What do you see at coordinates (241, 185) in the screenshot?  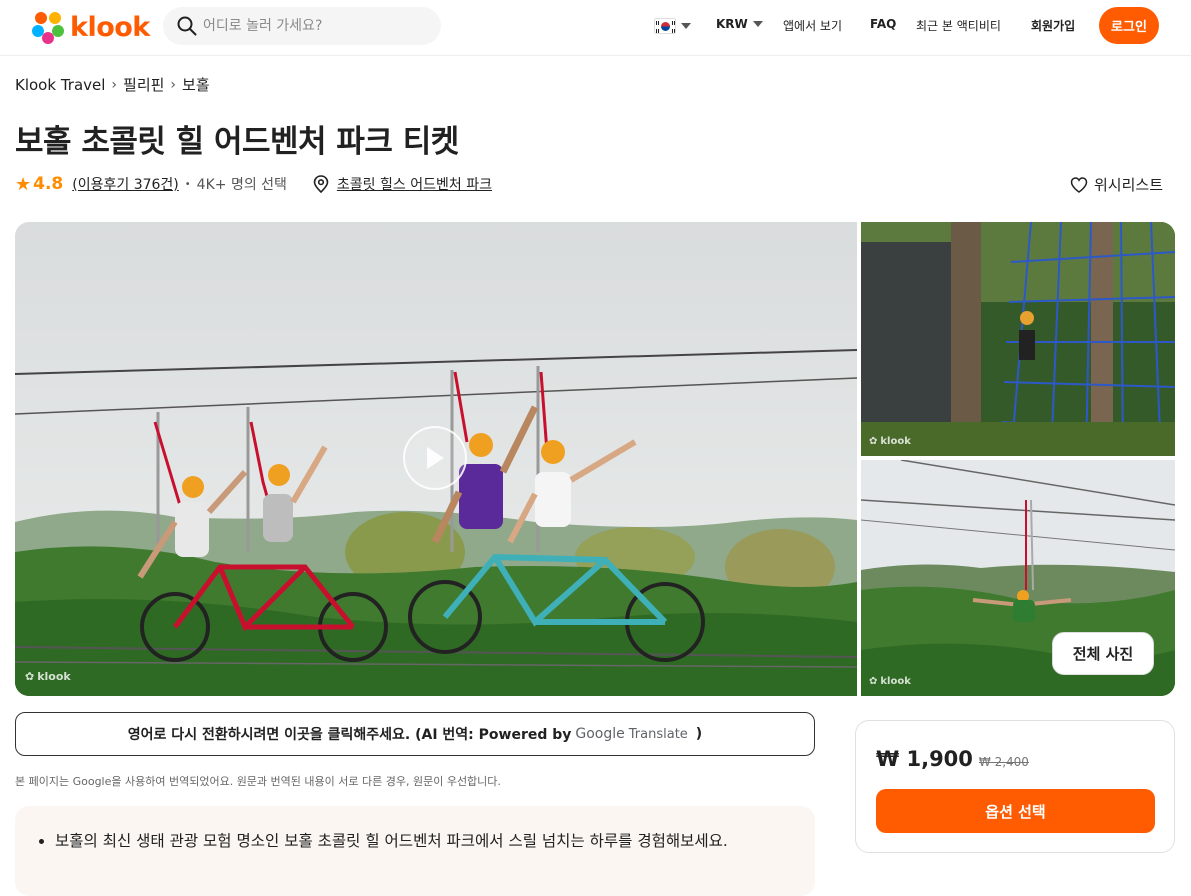 I see `booked-count: 4K+ 명의 선택` at bounding box center [241, 185].